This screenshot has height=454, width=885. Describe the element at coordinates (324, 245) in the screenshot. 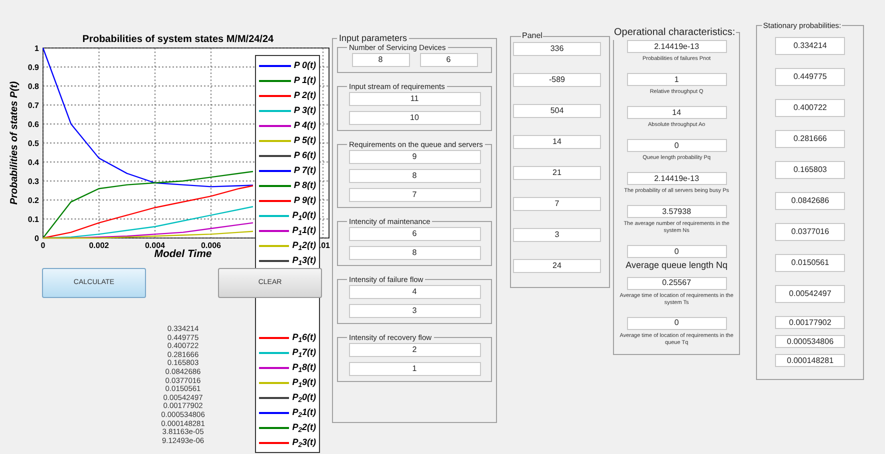

I see `x-tick-label: .01` at that location.